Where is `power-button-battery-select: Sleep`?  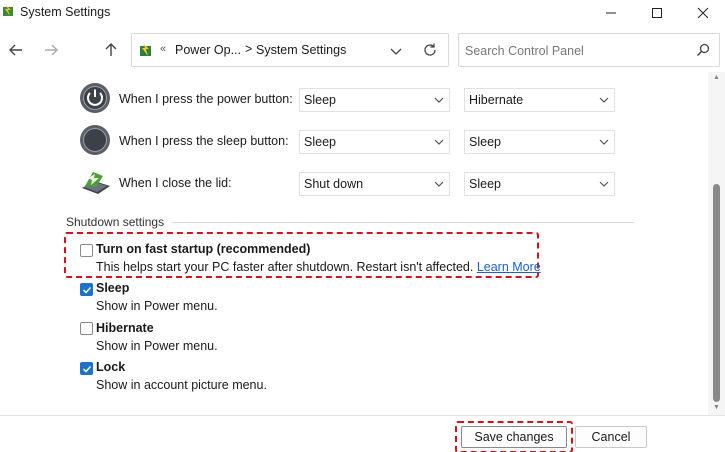
power-button-battery-select: Sleep is located at coordinates (374, 100).